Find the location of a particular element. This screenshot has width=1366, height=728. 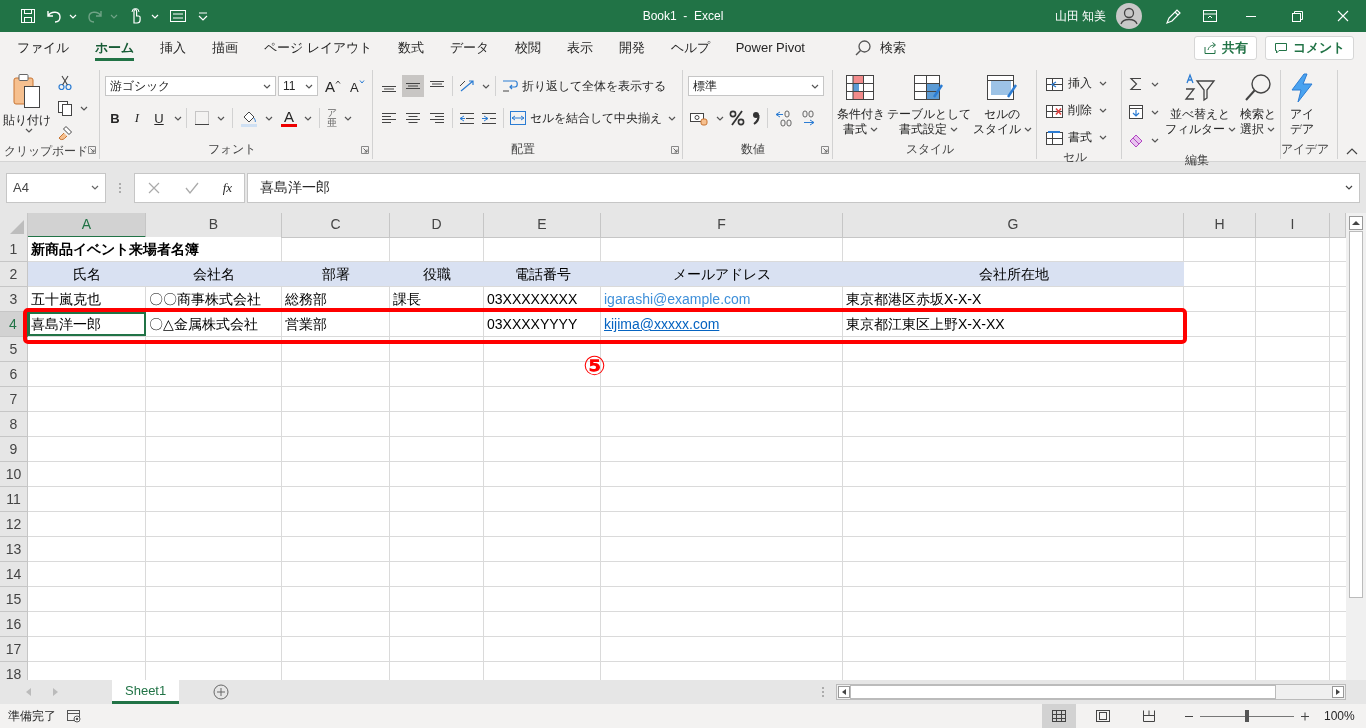

collapse-ribbon-icon is located at coordinates (1352, 151).